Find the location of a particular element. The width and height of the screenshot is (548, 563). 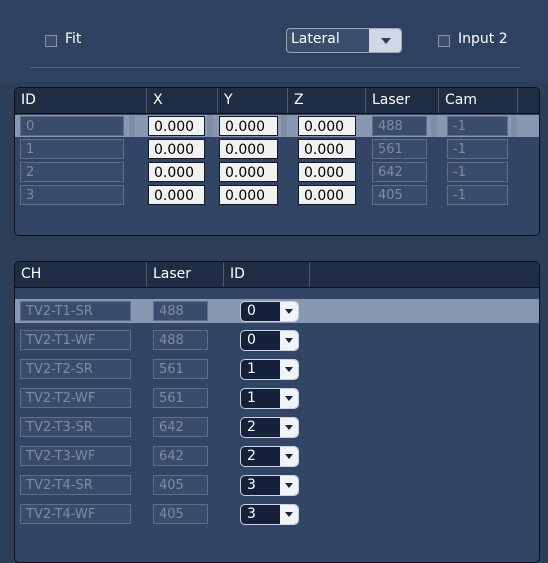

id-cell: 2 is located at coordinates (72, 172).